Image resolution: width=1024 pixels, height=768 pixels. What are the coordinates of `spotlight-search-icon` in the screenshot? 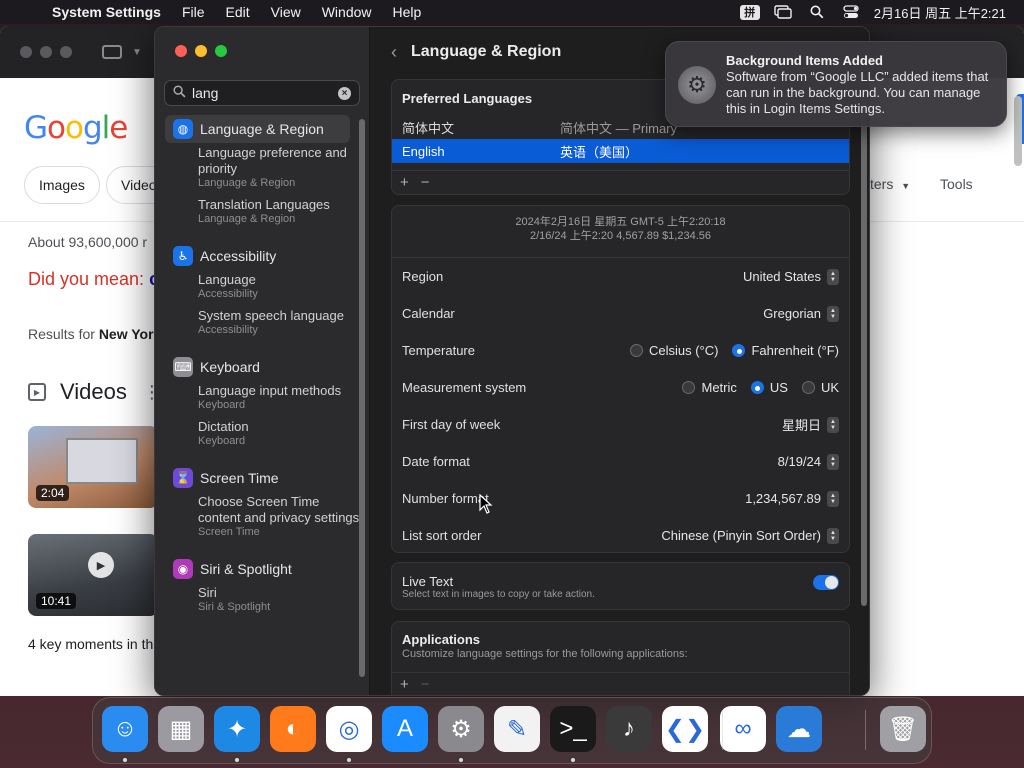 It's located at (817, 12).